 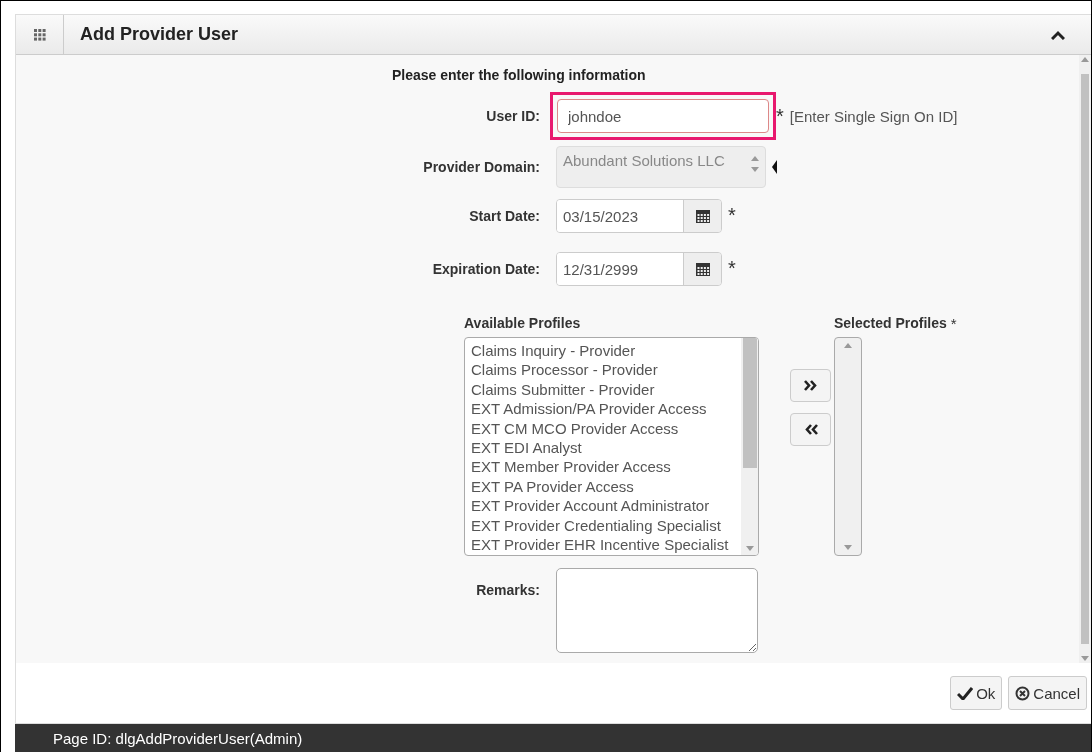 I want to click on grid-icon, so click(x=39, y=34).